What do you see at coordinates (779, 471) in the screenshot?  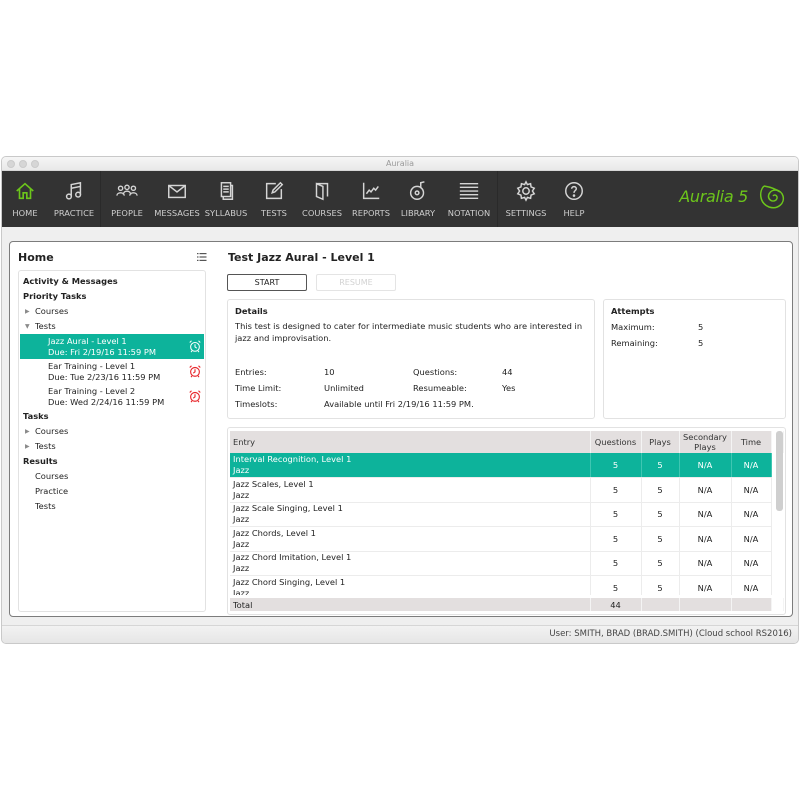 I see `grid-scroll-thumb` at bounding box center [779, 471].